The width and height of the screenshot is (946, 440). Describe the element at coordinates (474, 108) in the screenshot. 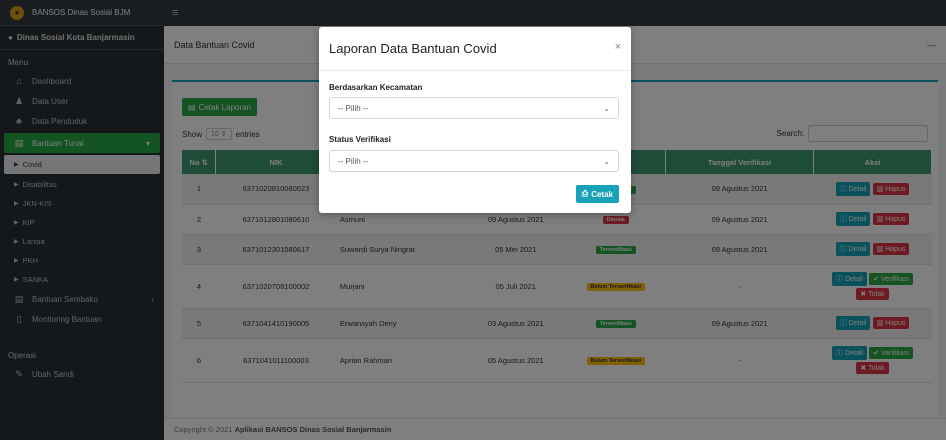

I see `kecamatan-select: -- Pilih -- ⌄` at that location.